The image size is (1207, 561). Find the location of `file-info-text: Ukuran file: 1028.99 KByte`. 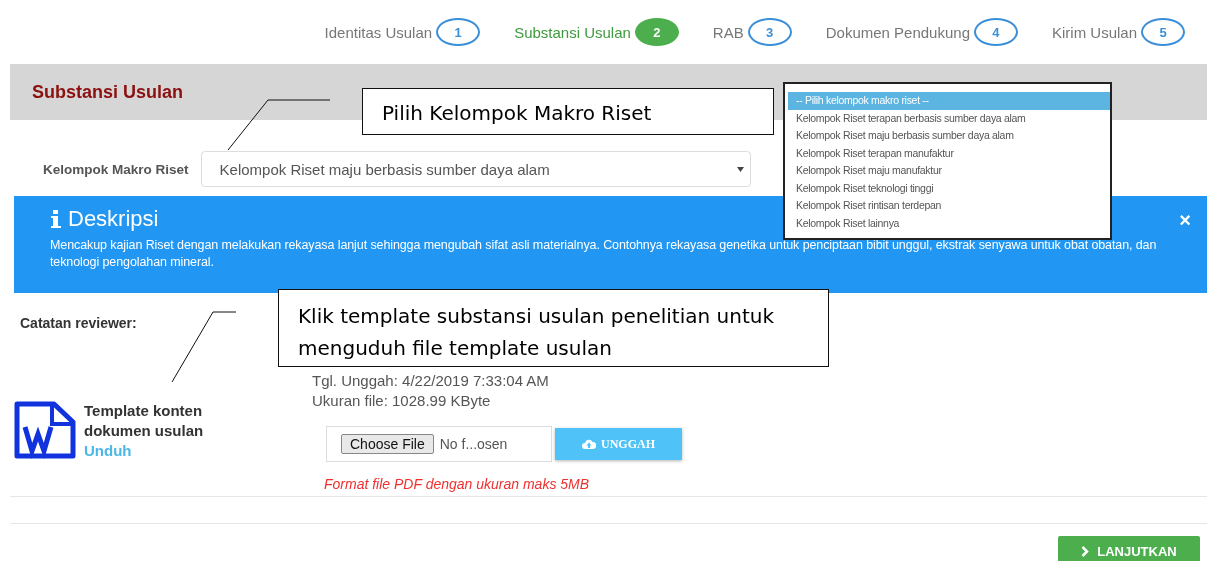

file-info-text: Ukuran file: 1028.99 KByte is located at coordinates (402, 401).